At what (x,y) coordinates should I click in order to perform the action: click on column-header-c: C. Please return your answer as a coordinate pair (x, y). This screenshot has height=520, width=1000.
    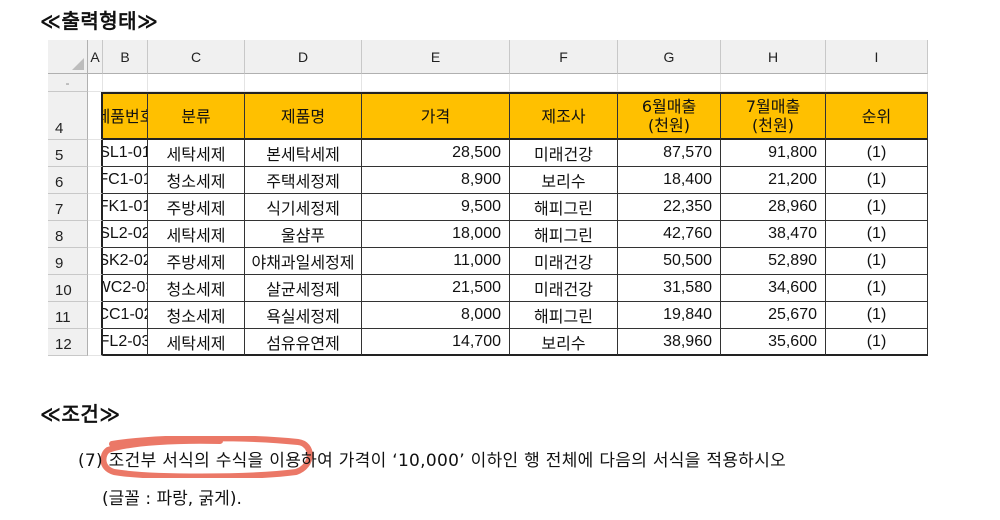
    Looking at the image, I should click on (196, 57).